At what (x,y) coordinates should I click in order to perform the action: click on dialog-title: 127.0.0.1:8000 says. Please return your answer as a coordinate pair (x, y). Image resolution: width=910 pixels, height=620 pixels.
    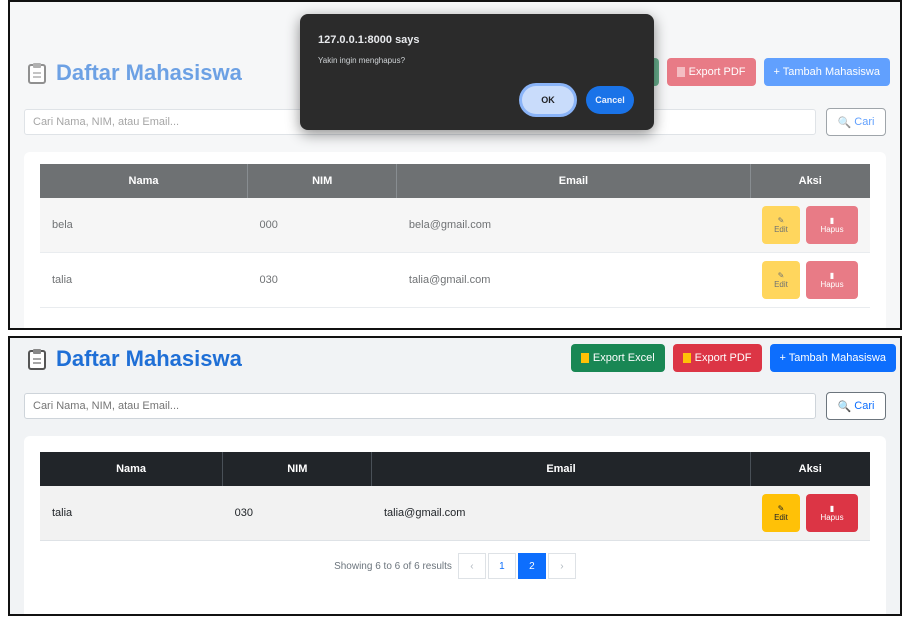
    Looking at the image, I should click on (369, 40).